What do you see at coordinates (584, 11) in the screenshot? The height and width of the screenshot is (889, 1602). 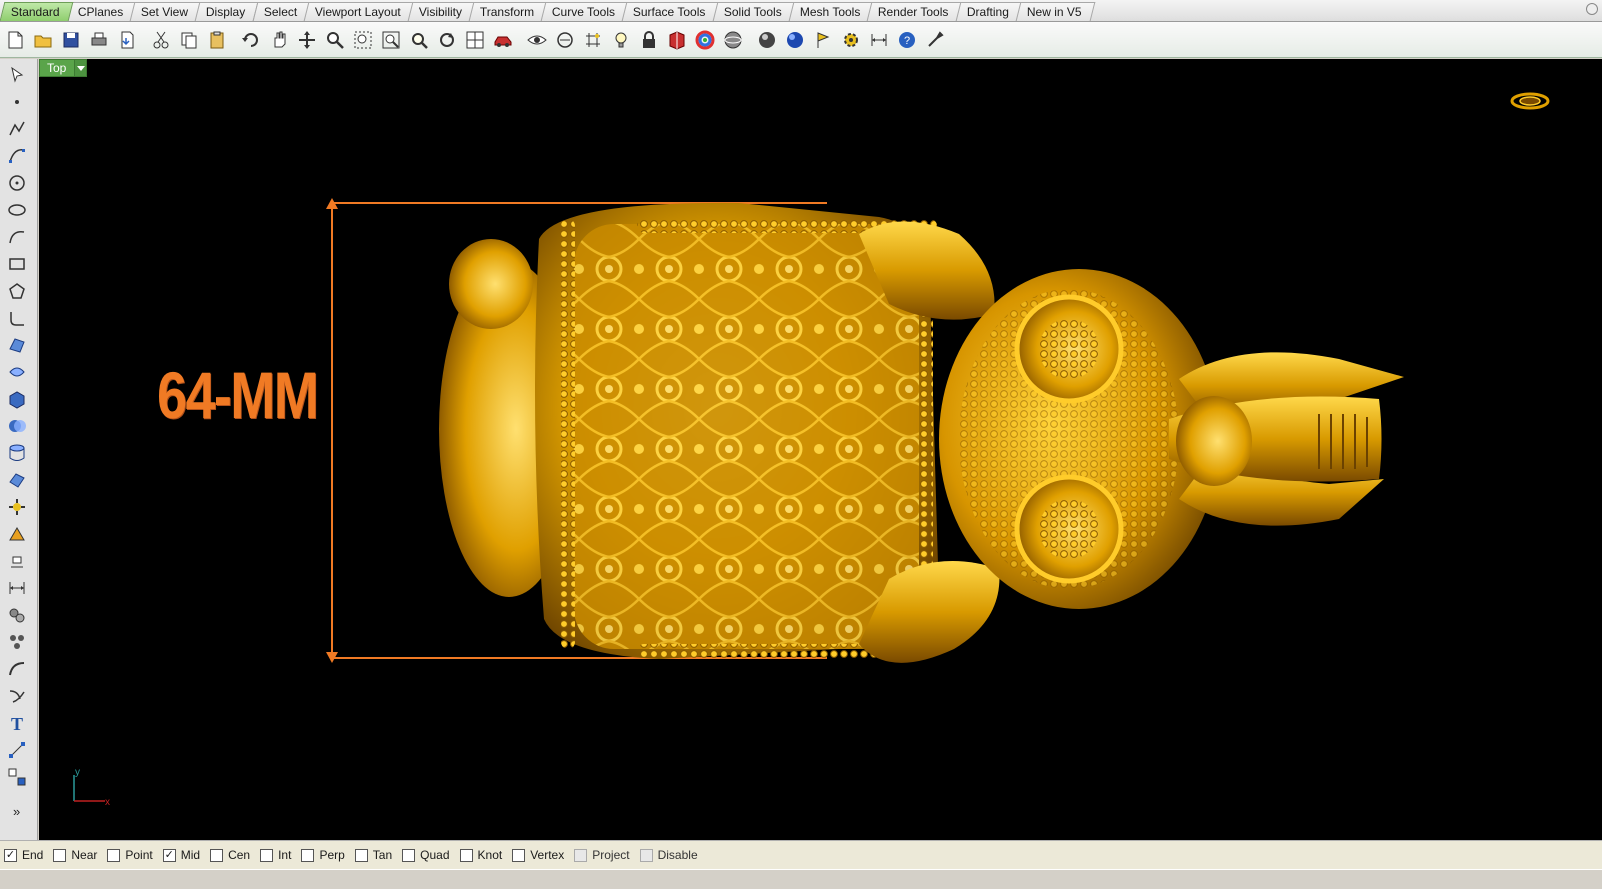 I see `tab-curve-tools: Curve Tools` at bounding box center [584, 11].